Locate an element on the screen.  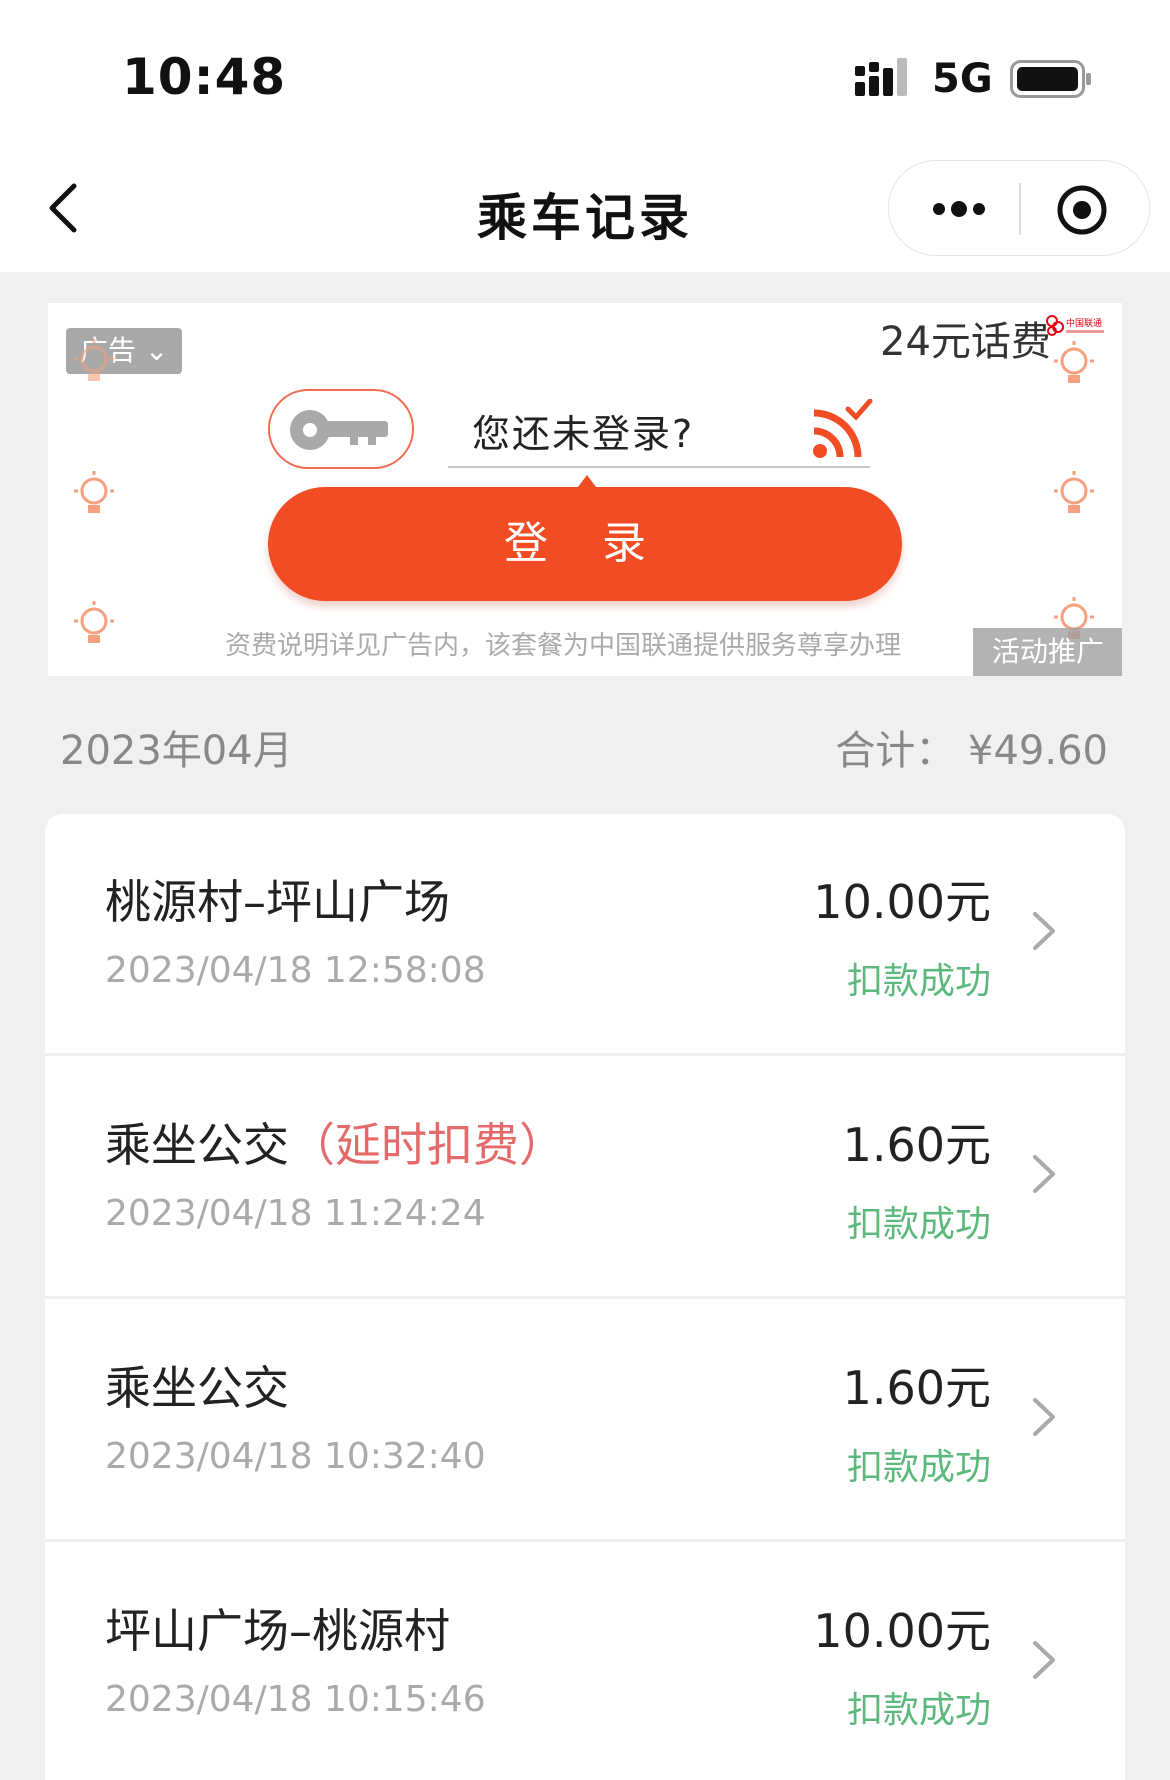
record-title: 乘坐公交 is located at coordinates (197, 1385).